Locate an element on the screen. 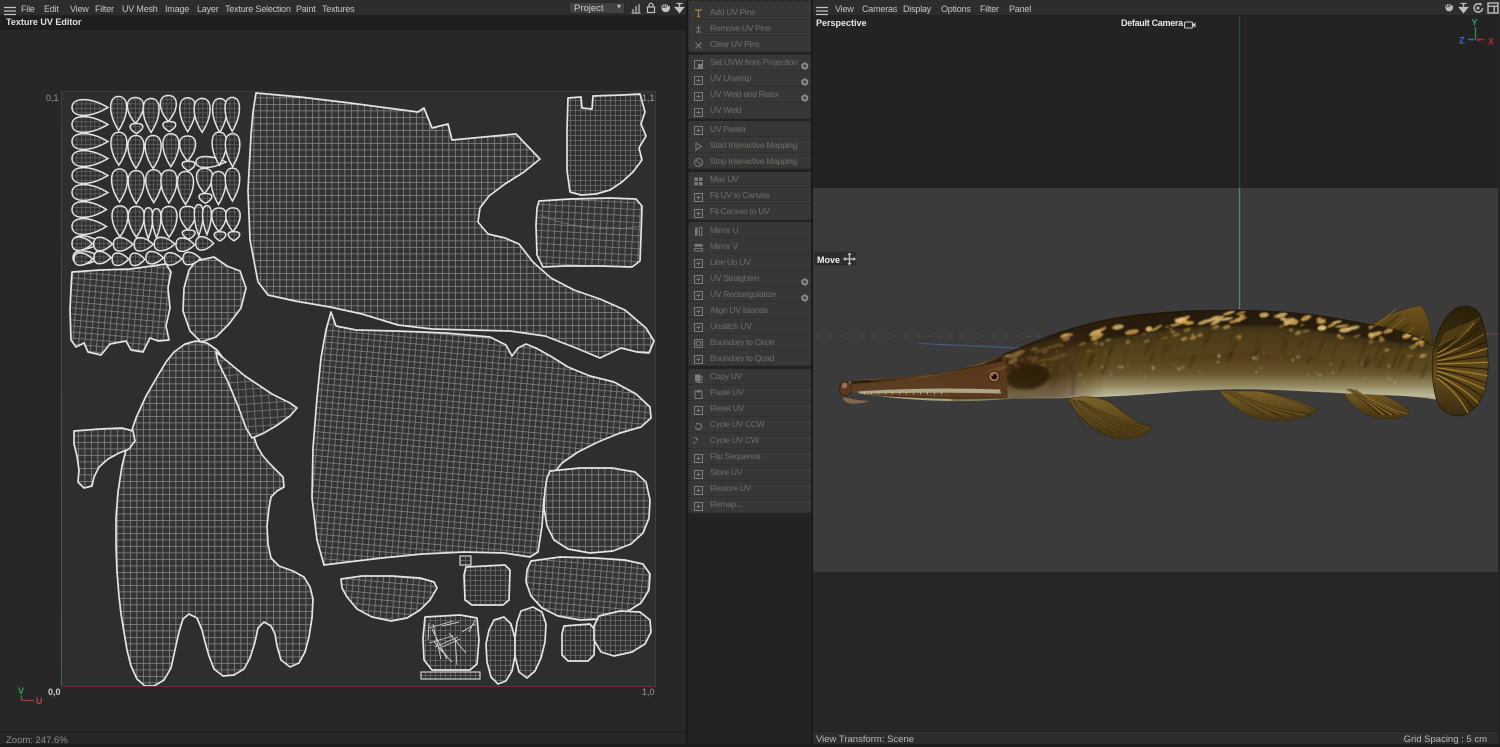 The width and height of the screenshot is (1500, 747). svg-text: Z is located at coordinates (1462, 41).